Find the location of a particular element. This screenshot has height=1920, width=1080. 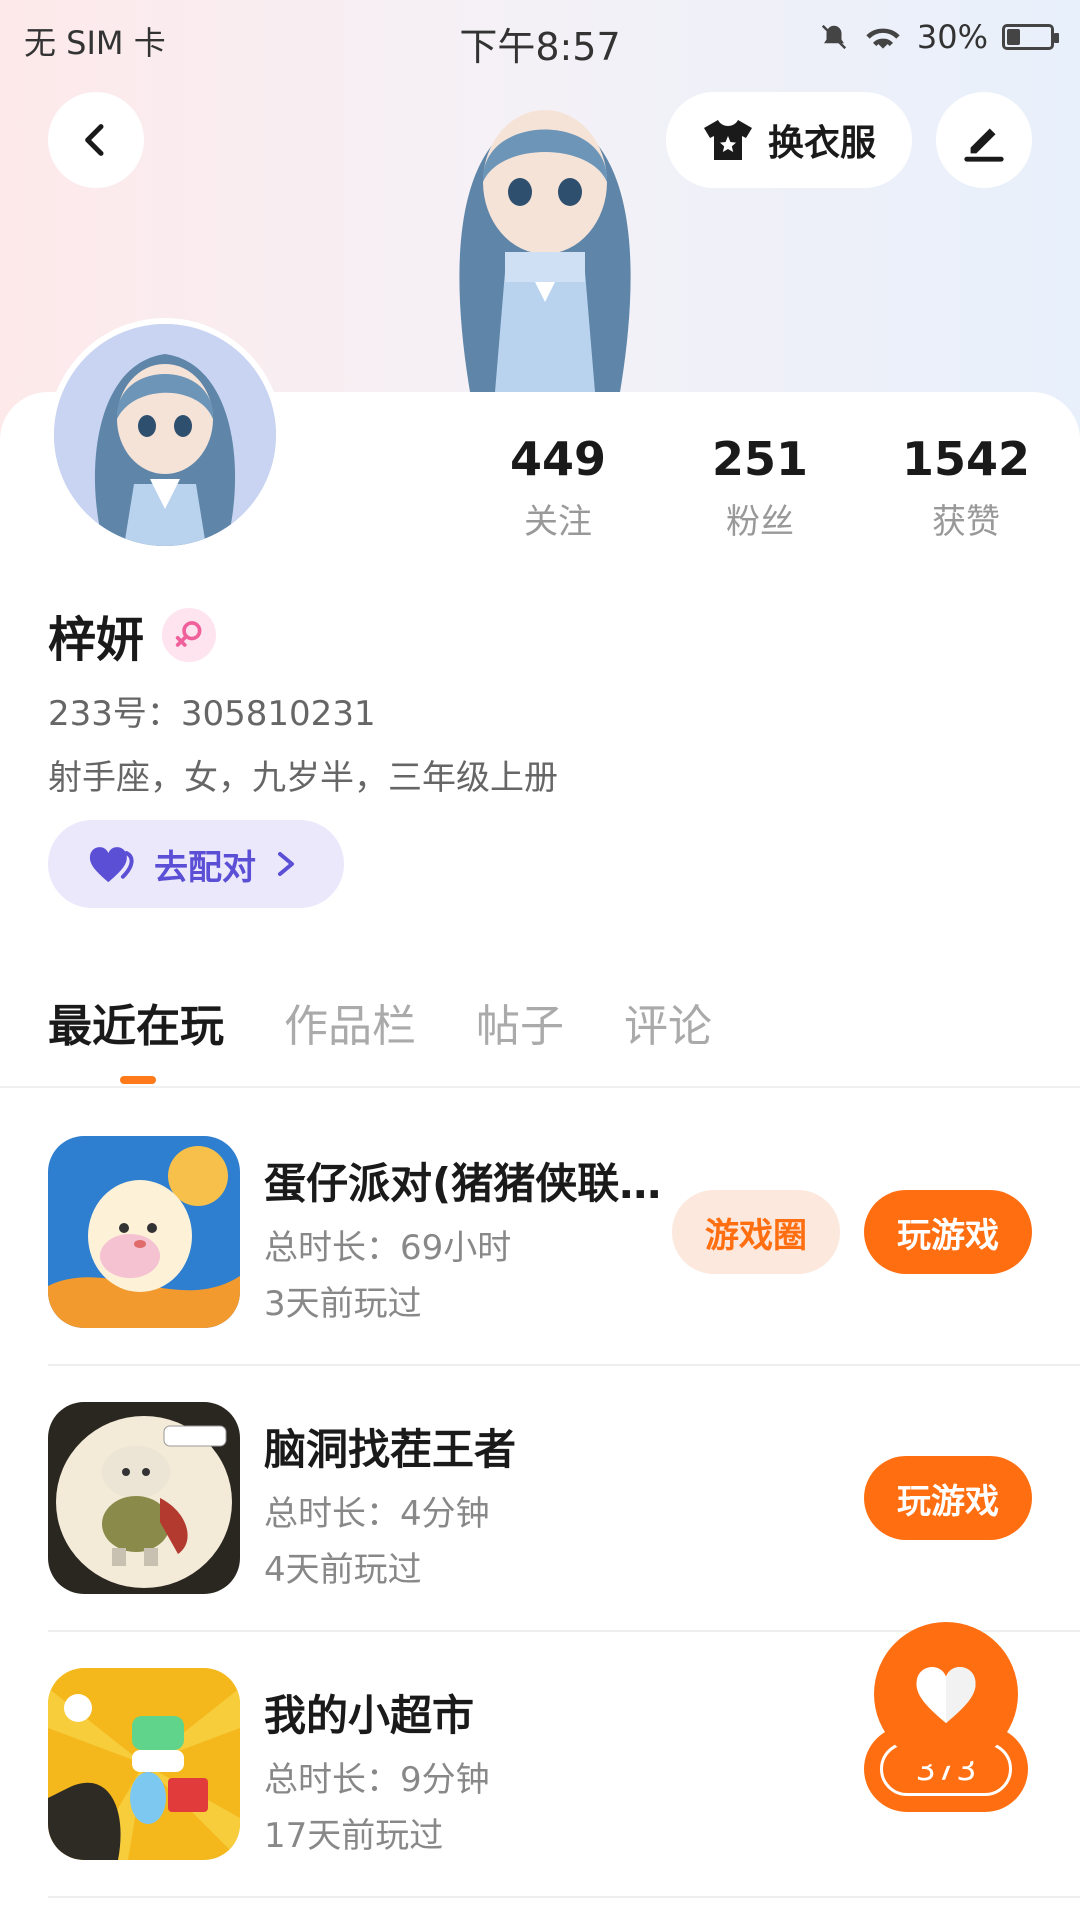

character-figure is located at coordinates (545, 232).